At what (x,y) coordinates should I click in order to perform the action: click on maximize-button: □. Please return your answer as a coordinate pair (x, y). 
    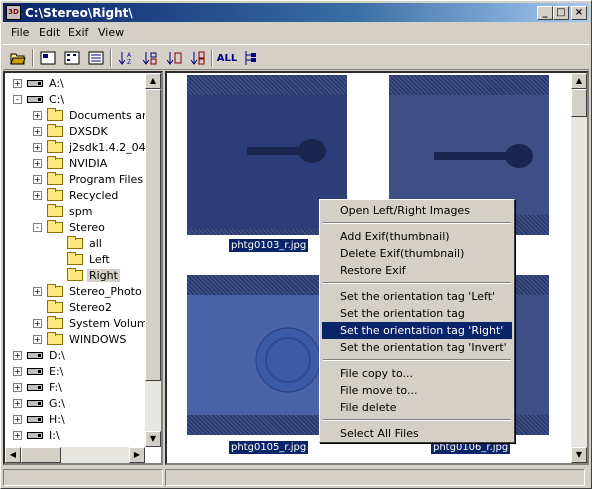
    Looking at the image, I should click on (561, 13).